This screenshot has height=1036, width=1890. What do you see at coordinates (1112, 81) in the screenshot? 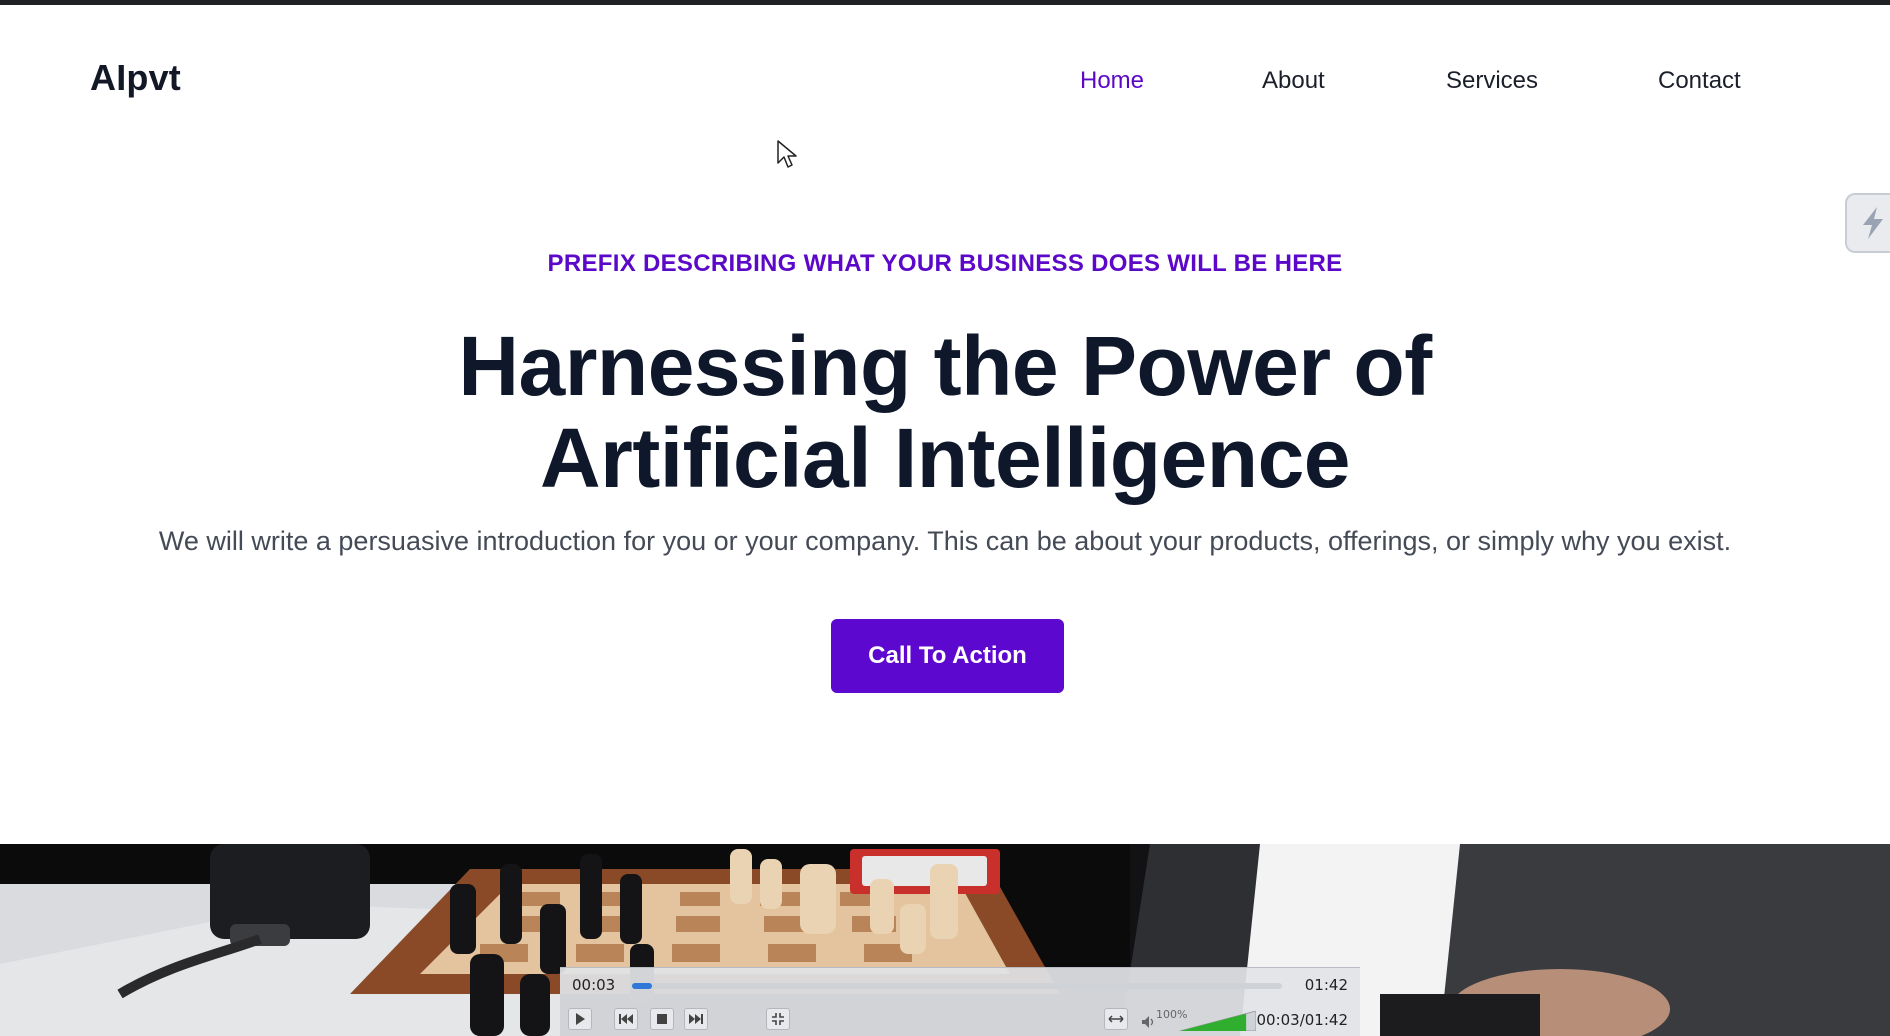
I see `nav-home: Home` at bounding box center [1112, 81].